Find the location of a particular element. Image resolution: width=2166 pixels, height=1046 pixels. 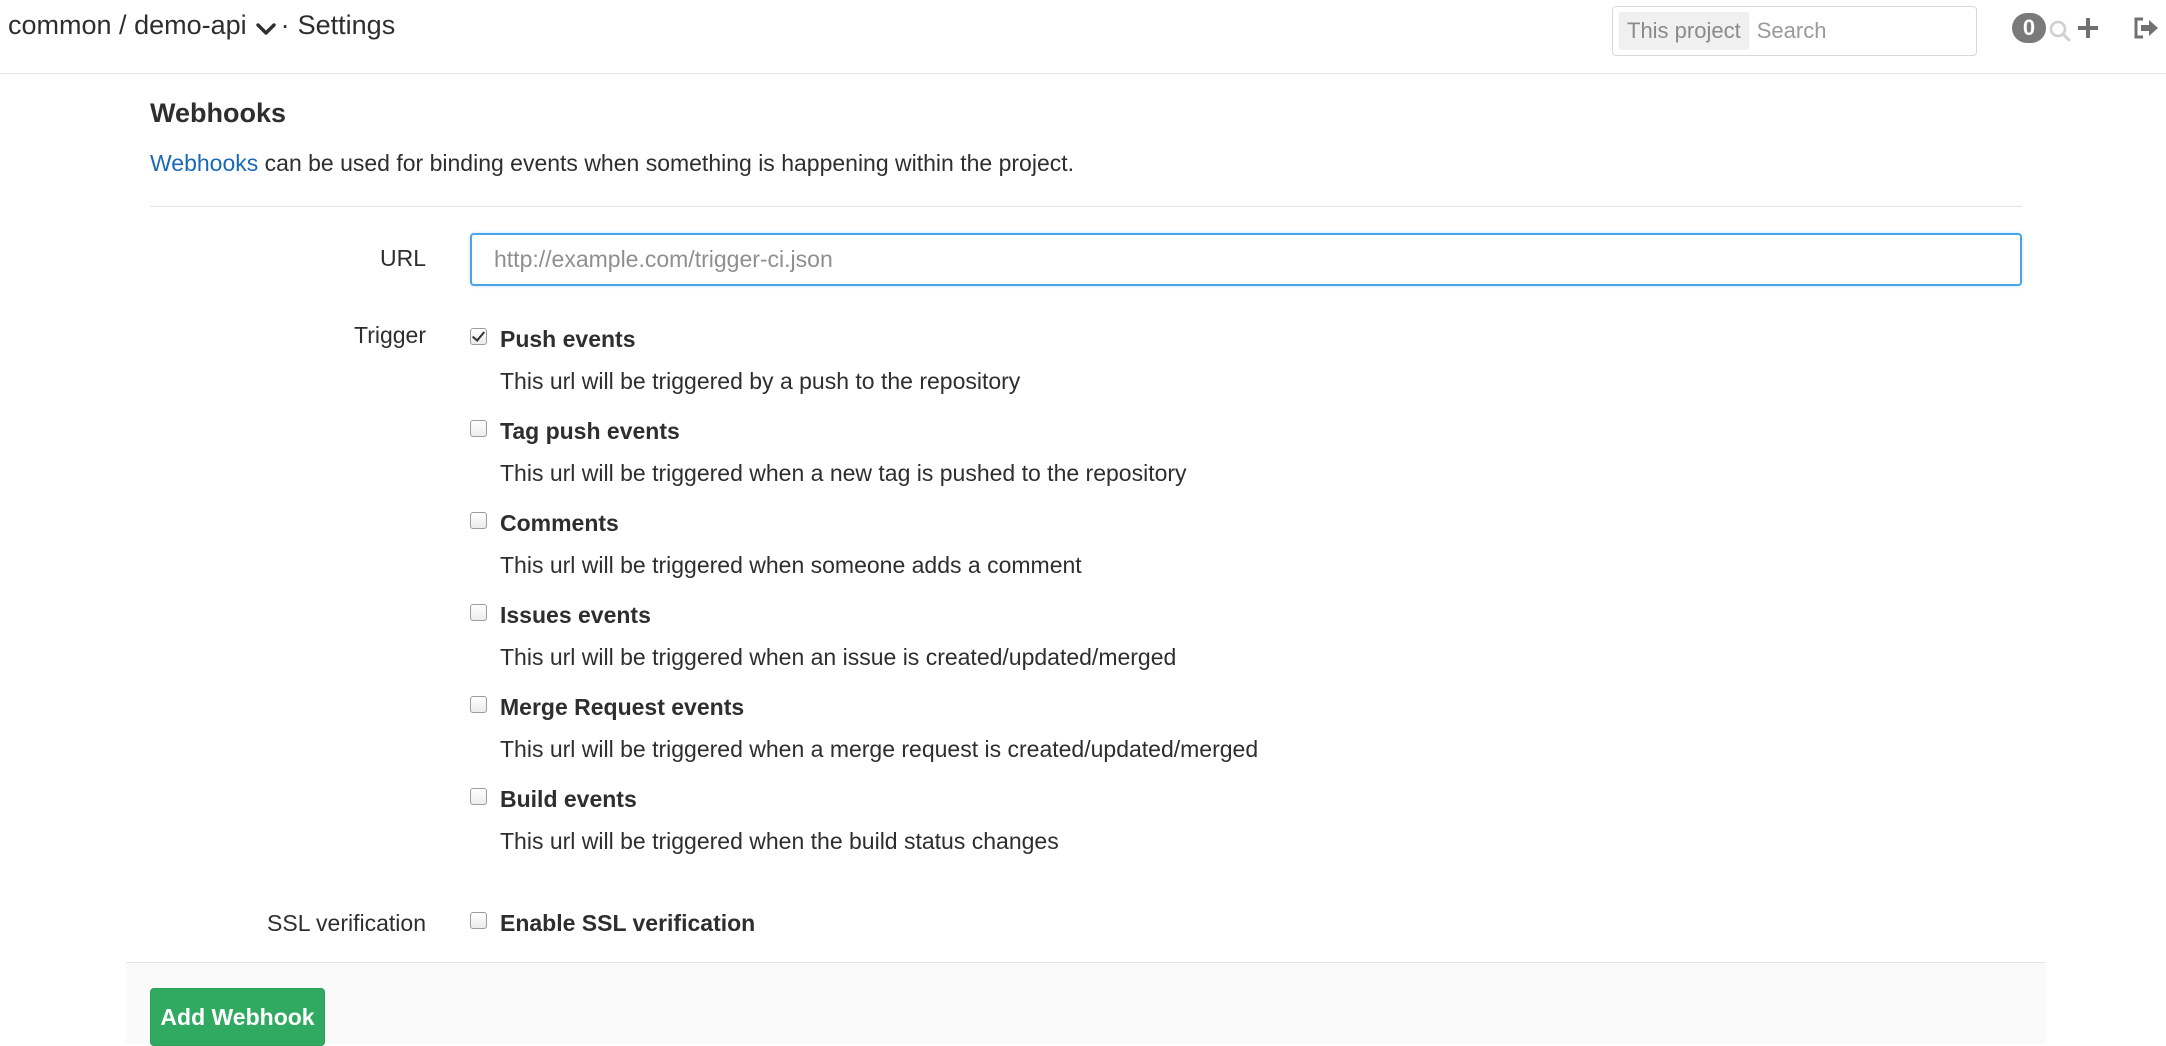

ssl-verification-option: Enable SSL verification is located at coordinates (627, 923).